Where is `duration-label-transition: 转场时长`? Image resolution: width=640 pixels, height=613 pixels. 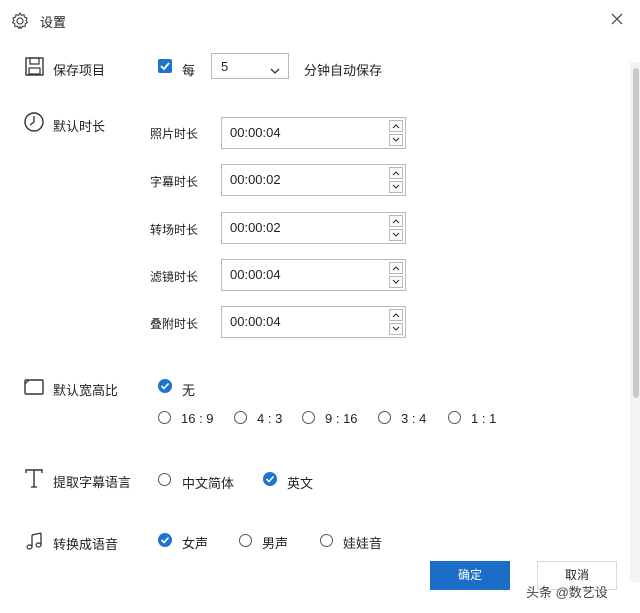 duration-label-transition: 转场时长 is located at coordinates (174, 230).